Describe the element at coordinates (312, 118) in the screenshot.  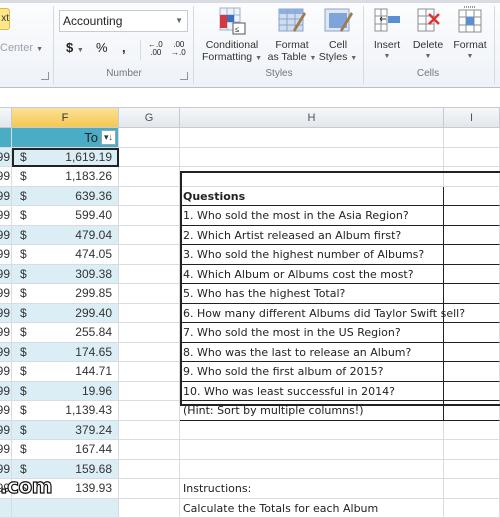
I see `column-header-h: H` at that location.